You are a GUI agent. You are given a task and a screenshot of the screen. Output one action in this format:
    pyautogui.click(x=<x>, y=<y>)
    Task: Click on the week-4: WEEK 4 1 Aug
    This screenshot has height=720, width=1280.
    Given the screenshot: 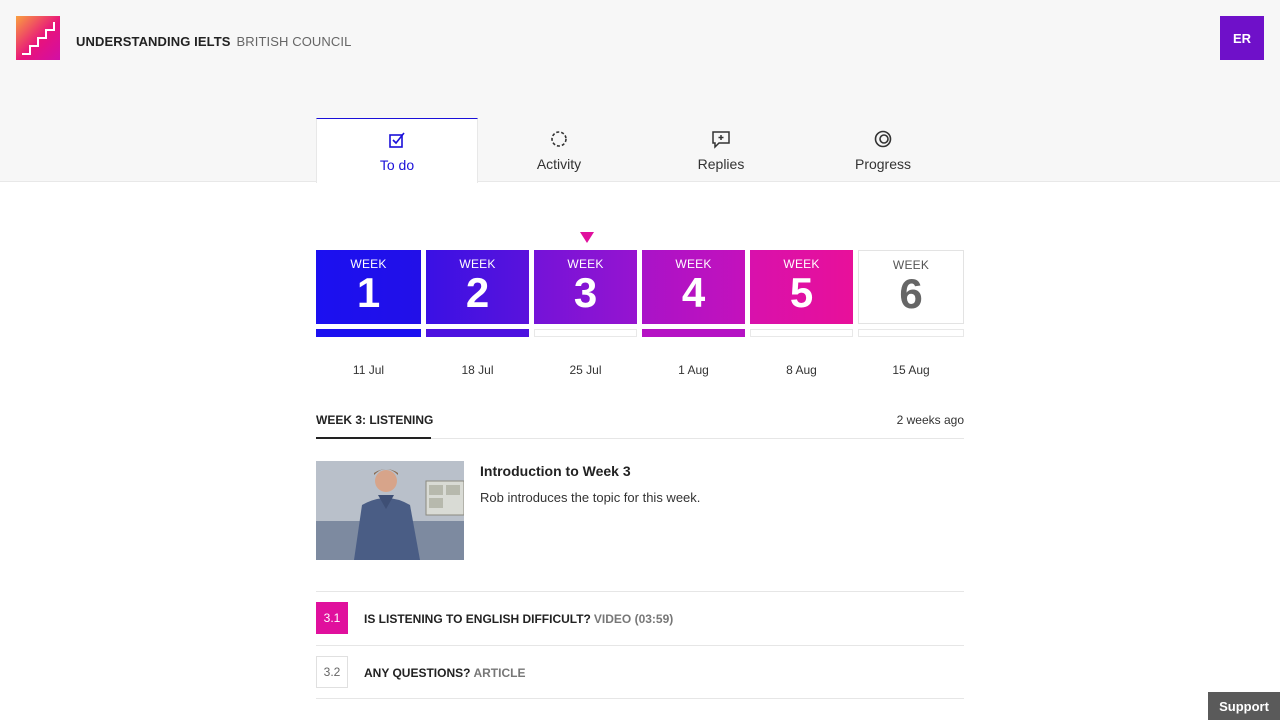 What is the action you would take?
    pyautogui.click(x=693, y=315)
    